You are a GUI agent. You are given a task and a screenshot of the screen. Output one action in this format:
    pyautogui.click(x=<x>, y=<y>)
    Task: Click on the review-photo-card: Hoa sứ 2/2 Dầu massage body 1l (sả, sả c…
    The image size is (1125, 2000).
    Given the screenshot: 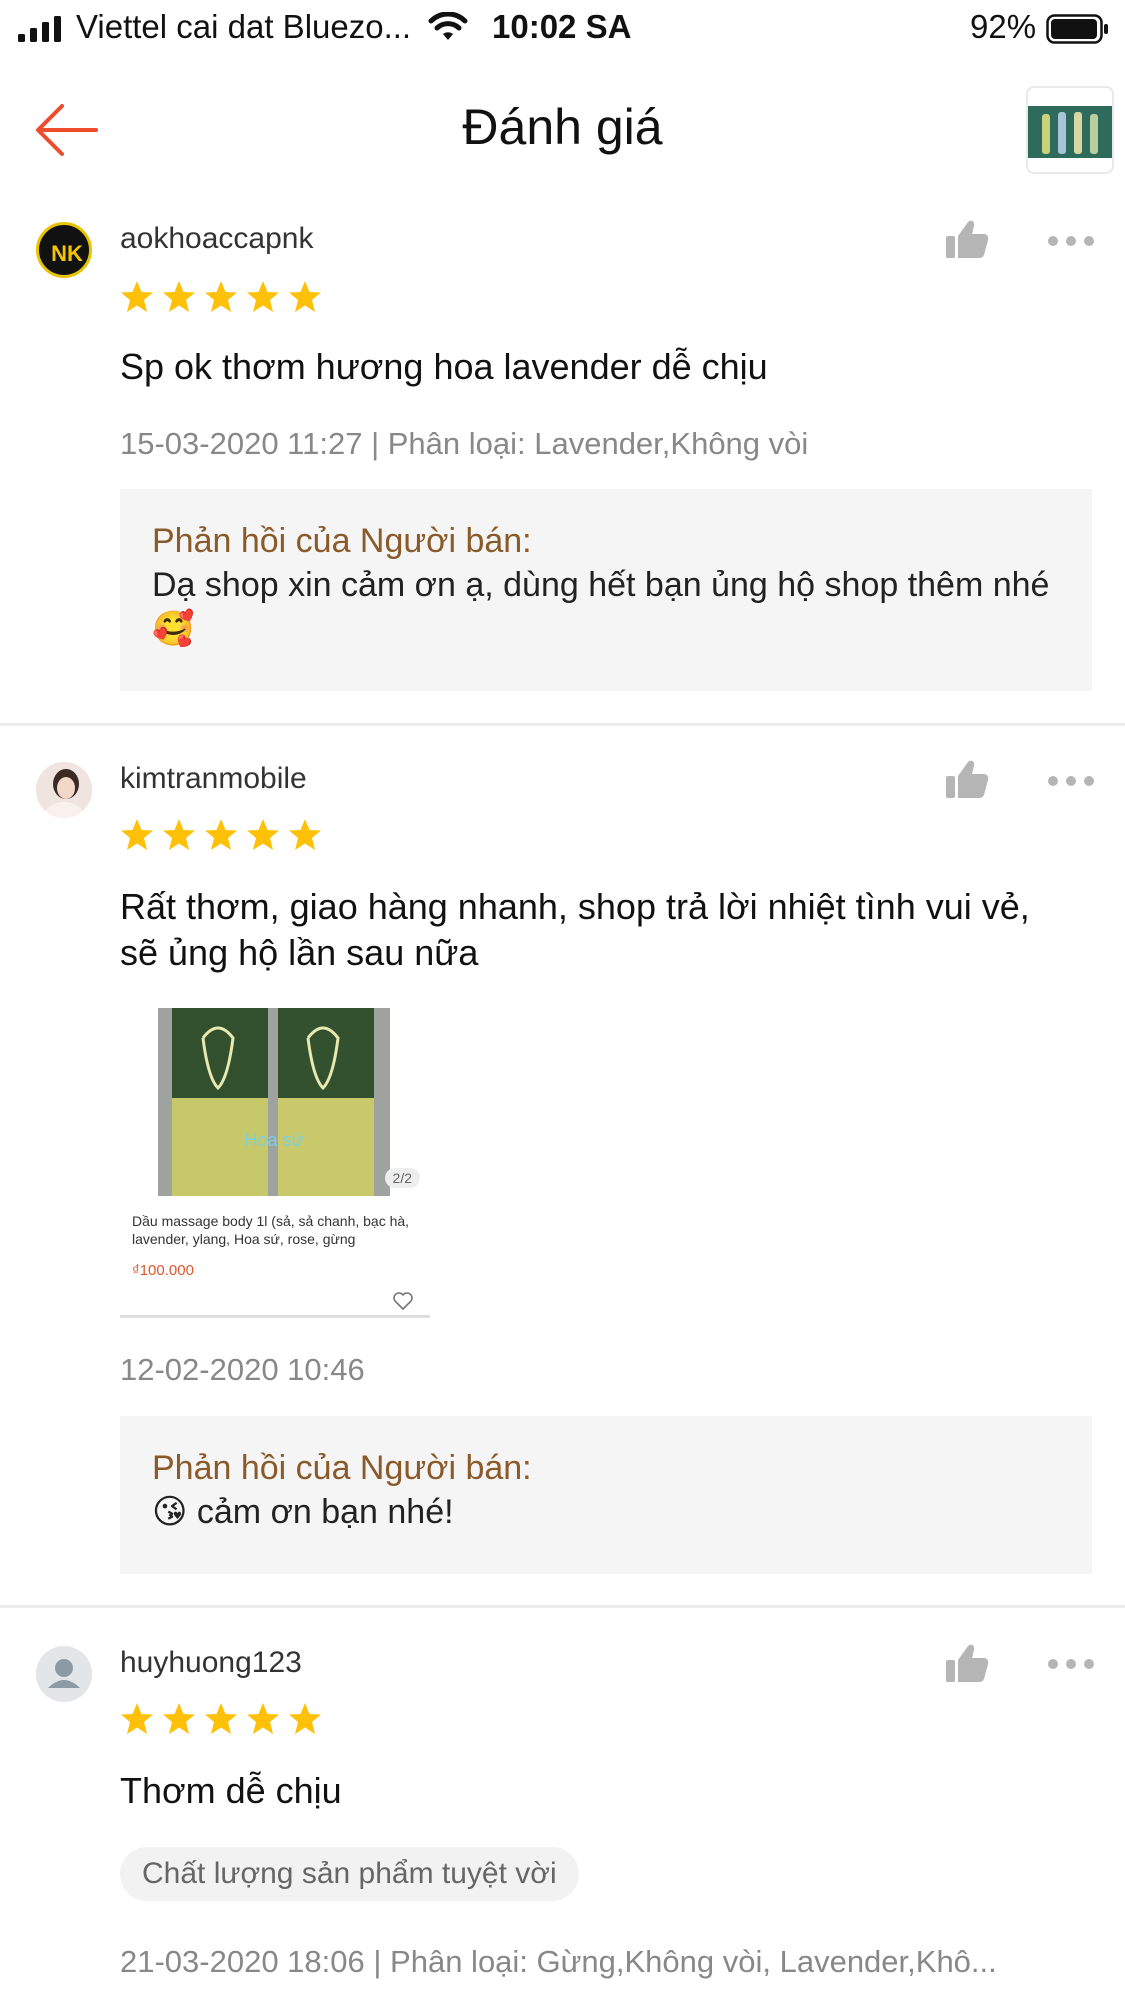 What is the action you would take?
    pyautogui.click(x=275, y=1163)
    